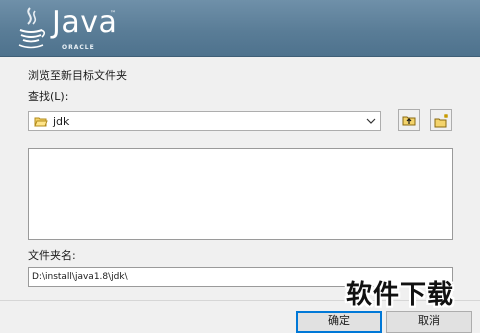 The image size is (480, 333). Describe the element at coordinates (85, 22) in the screenshot. I see `java-wordmark: Java` at that location.